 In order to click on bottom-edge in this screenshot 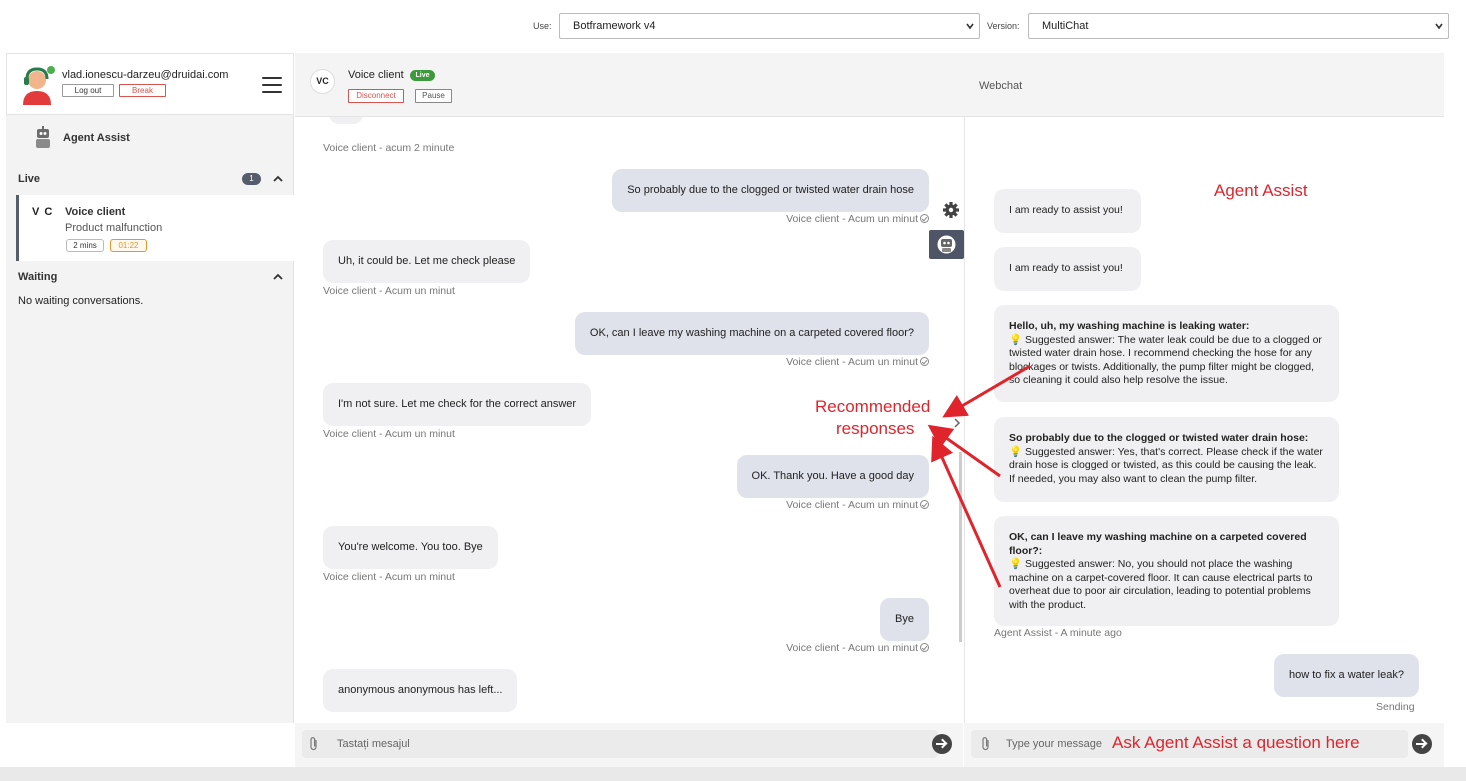, I will do `click(733, 774)`.